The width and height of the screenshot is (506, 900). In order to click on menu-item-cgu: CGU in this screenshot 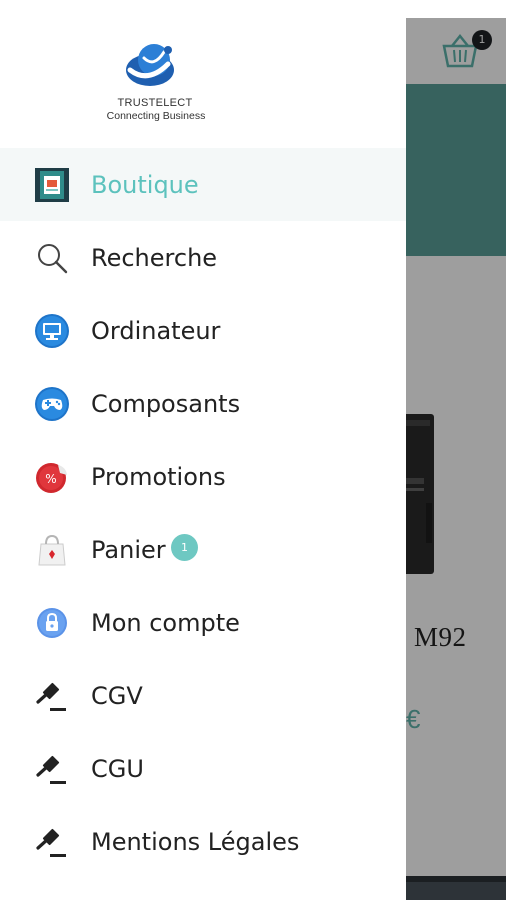, I will do `click(203, 768)`.